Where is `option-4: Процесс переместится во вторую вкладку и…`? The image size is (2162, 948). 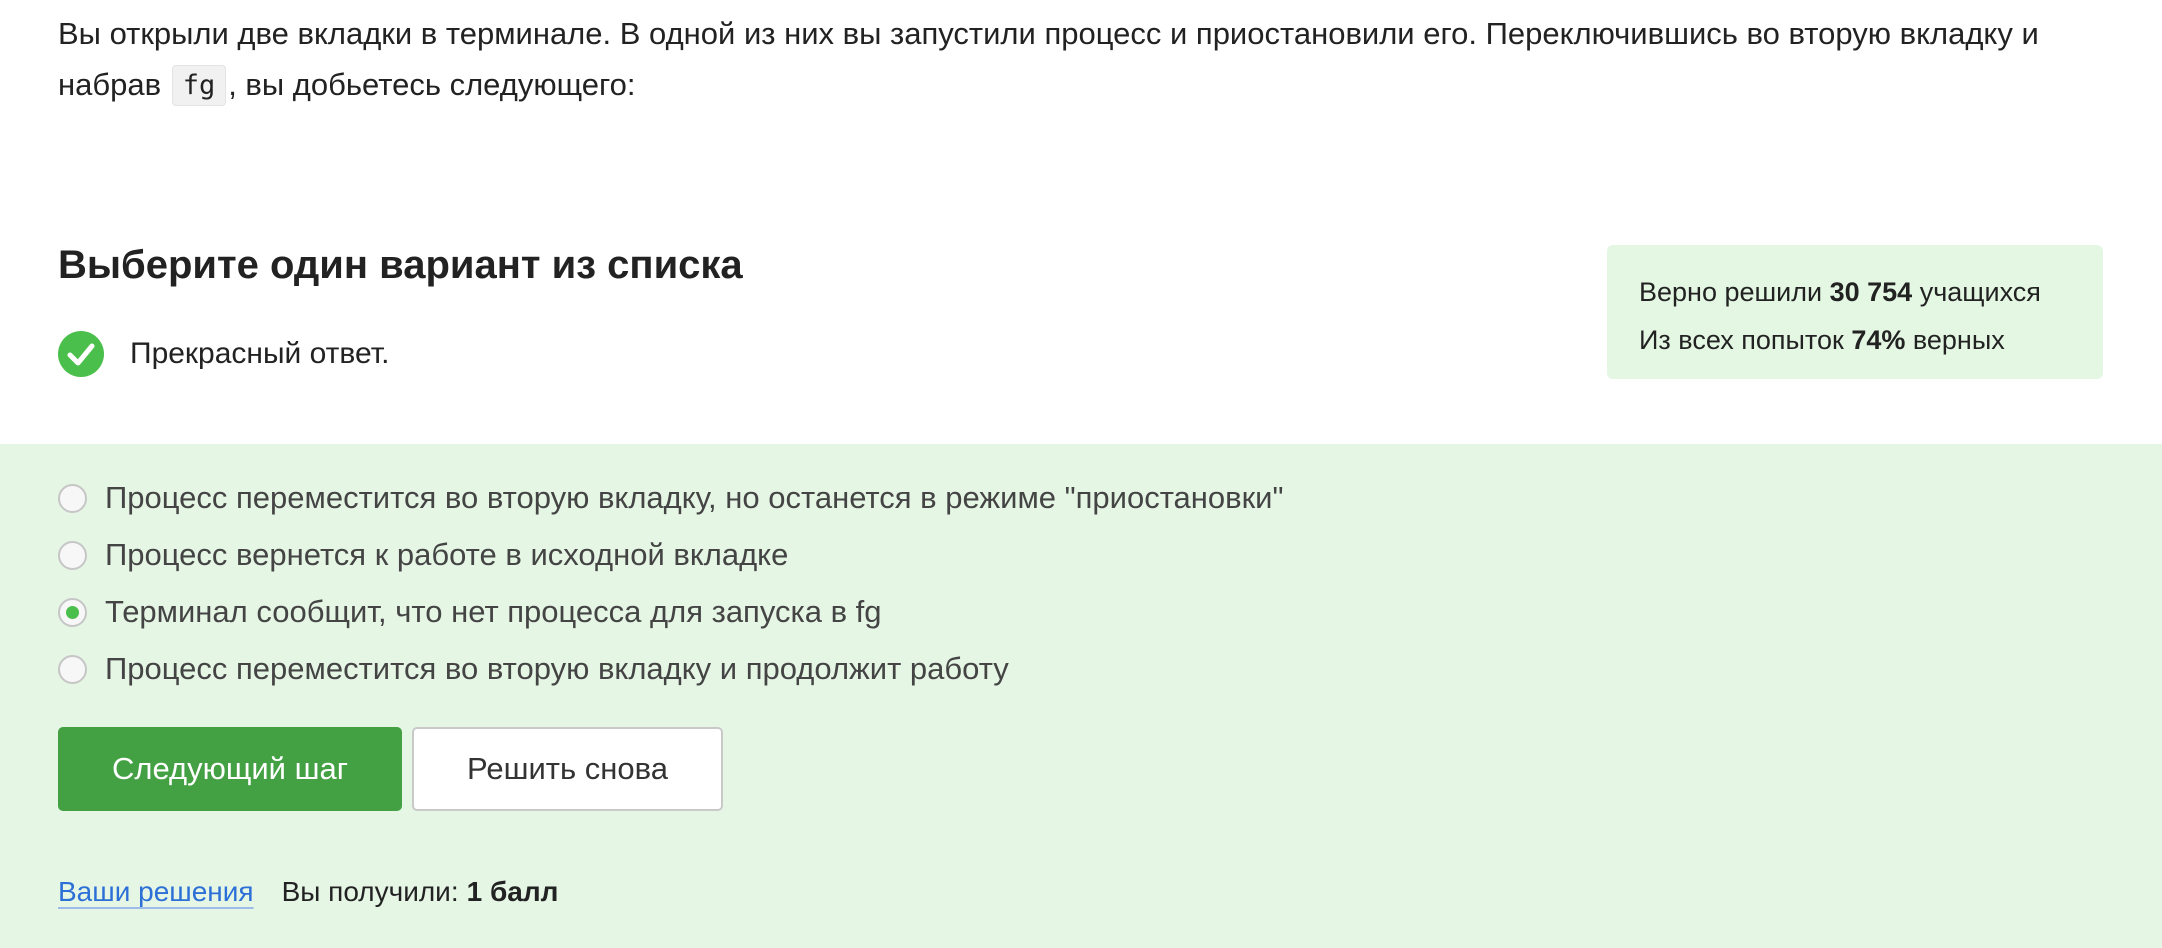 option-4: Процесс переместится во вторую вкладку и… is located at coordinates (533, 669).